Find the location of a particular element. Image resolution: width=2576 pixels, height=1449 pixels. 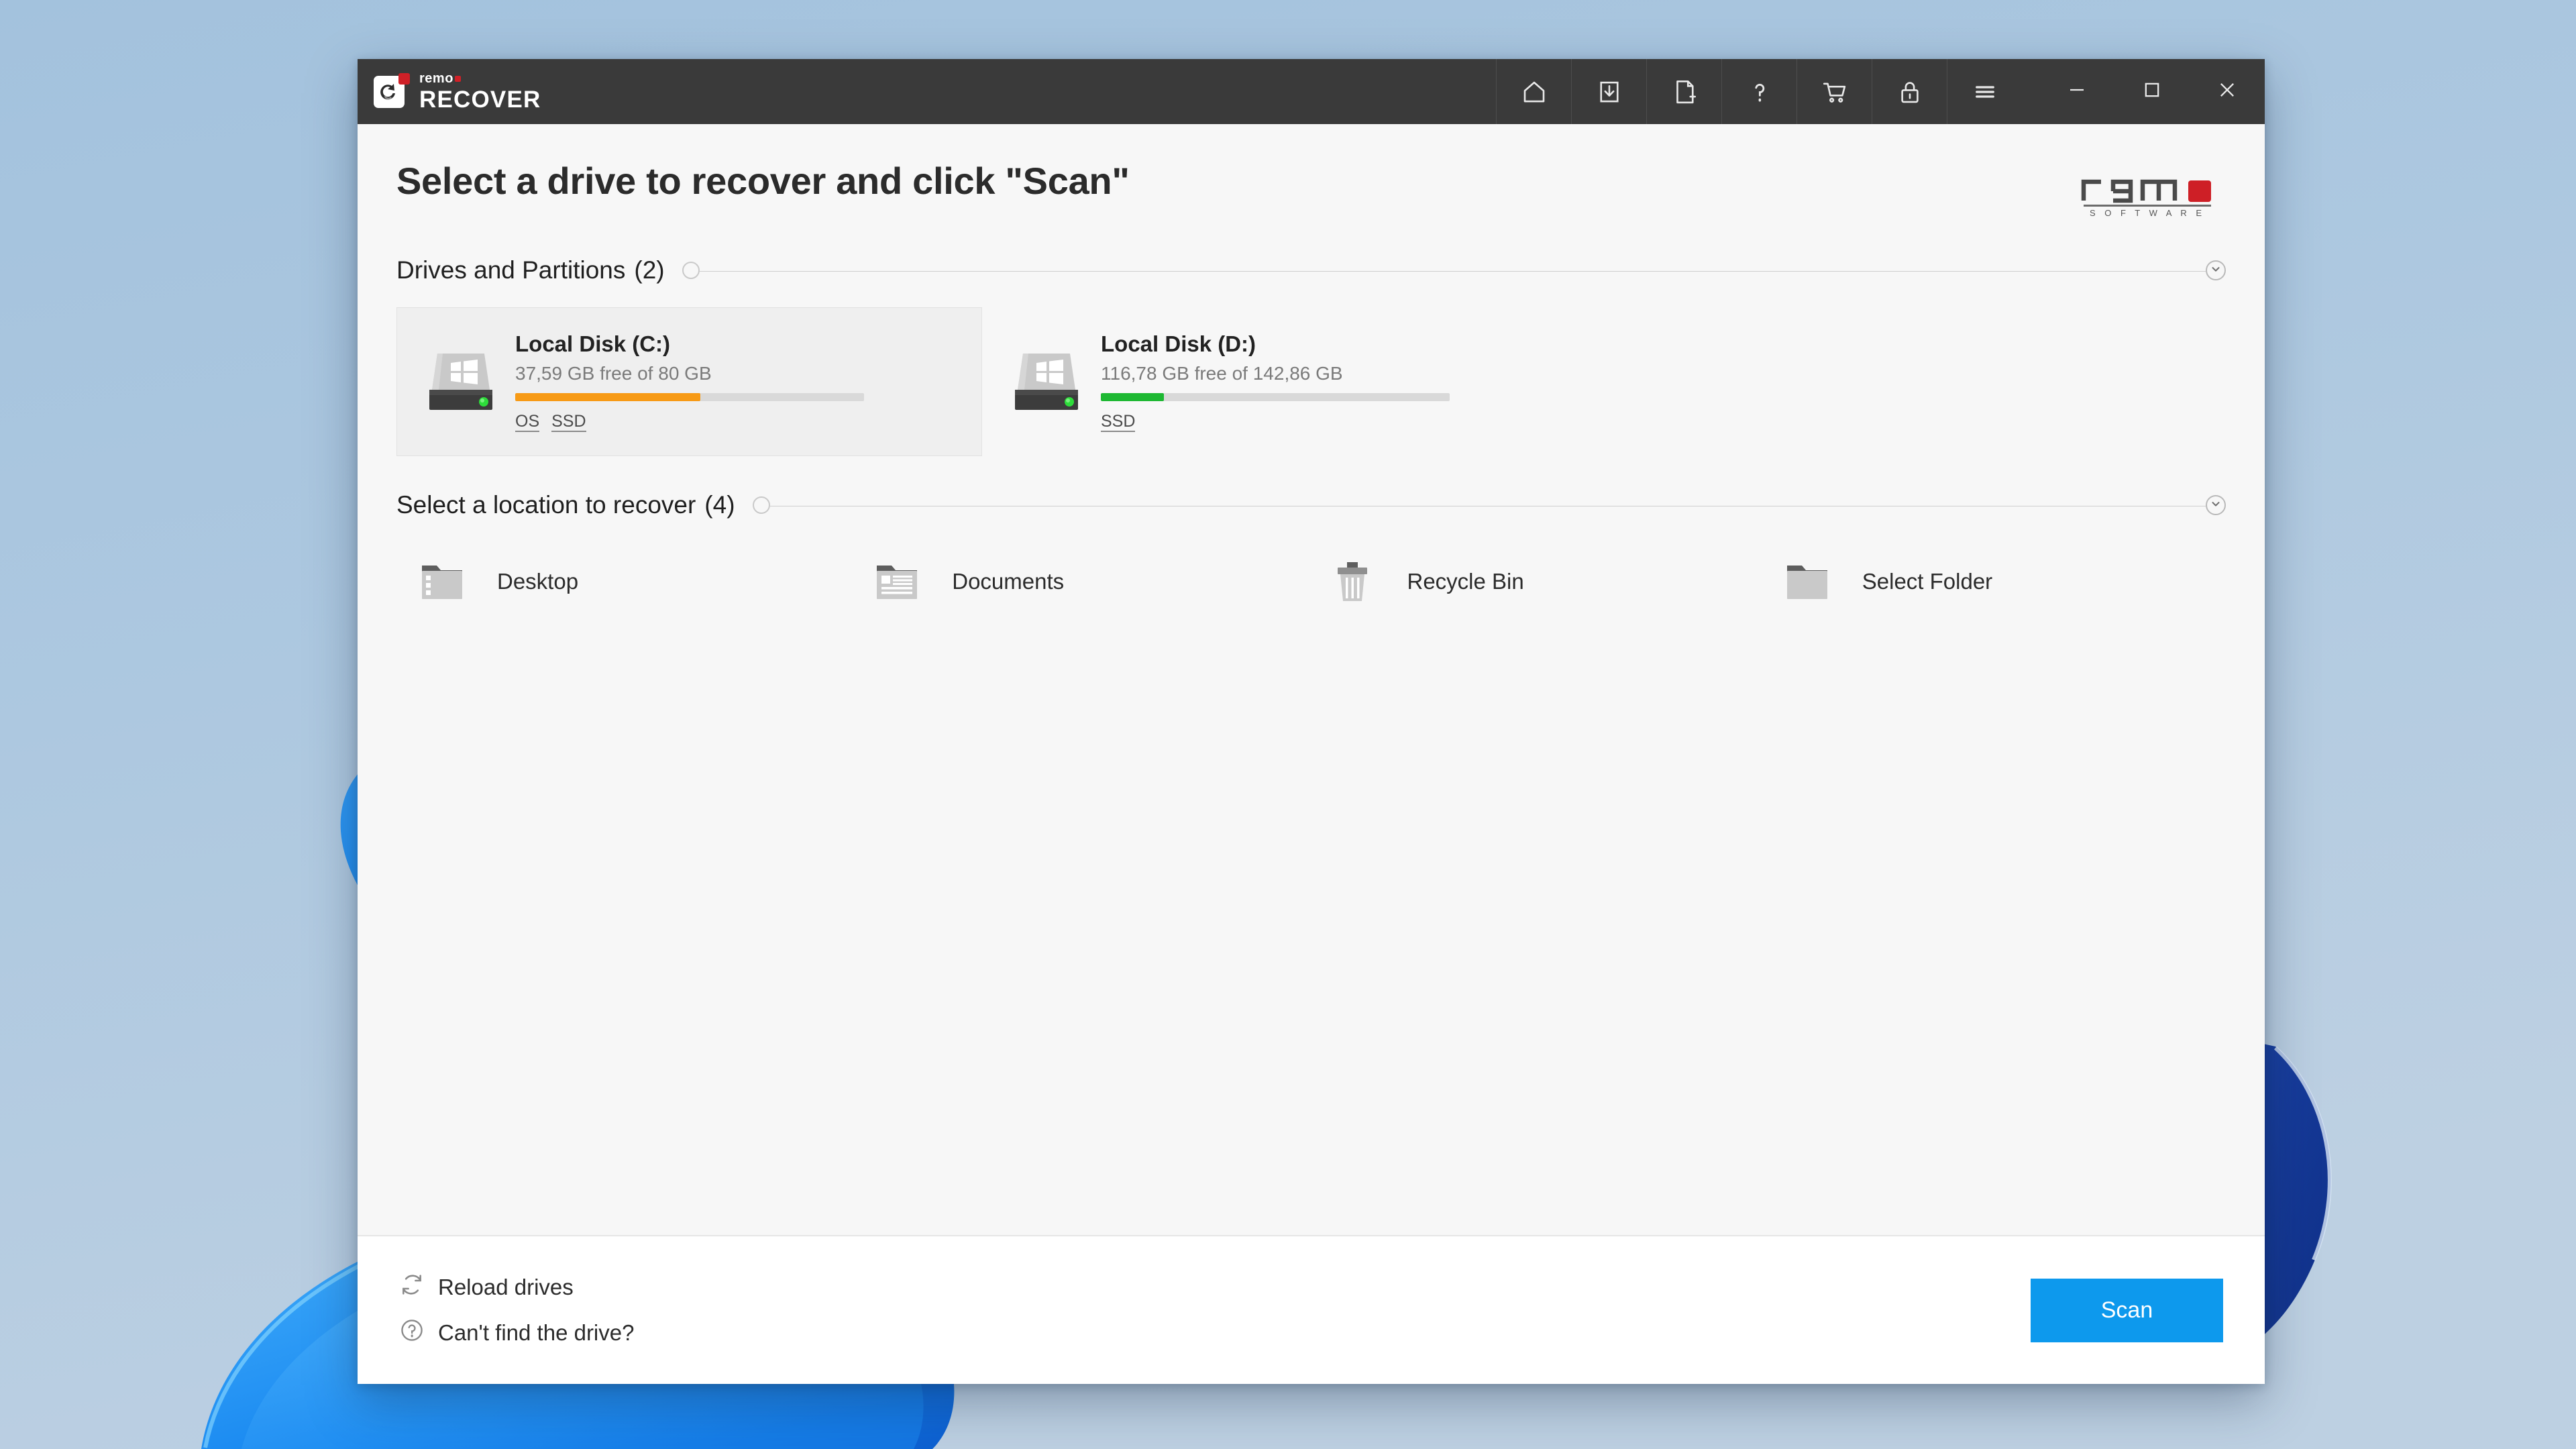

help-icon is located at coordinates (1760, 92).